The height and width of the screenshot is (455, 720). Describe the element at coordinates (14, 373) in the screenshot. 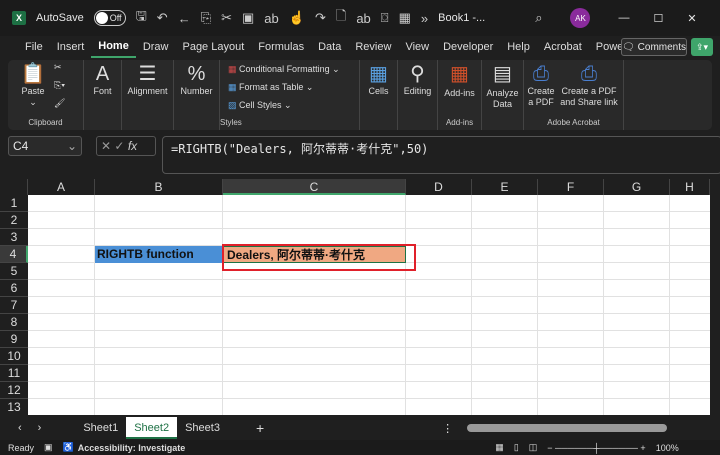

I see `row-header-11: 11` at that location.